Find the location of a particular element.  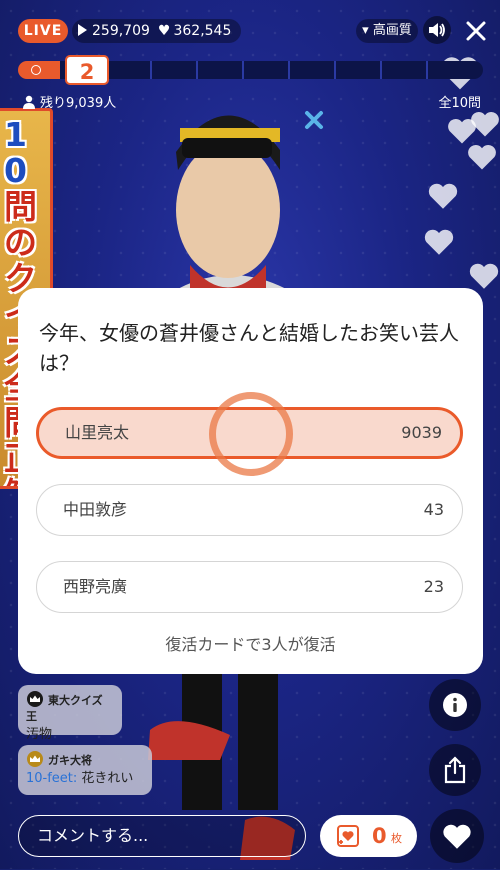

answer-label: 中田敦彦 is located at coordinates (95, 509).